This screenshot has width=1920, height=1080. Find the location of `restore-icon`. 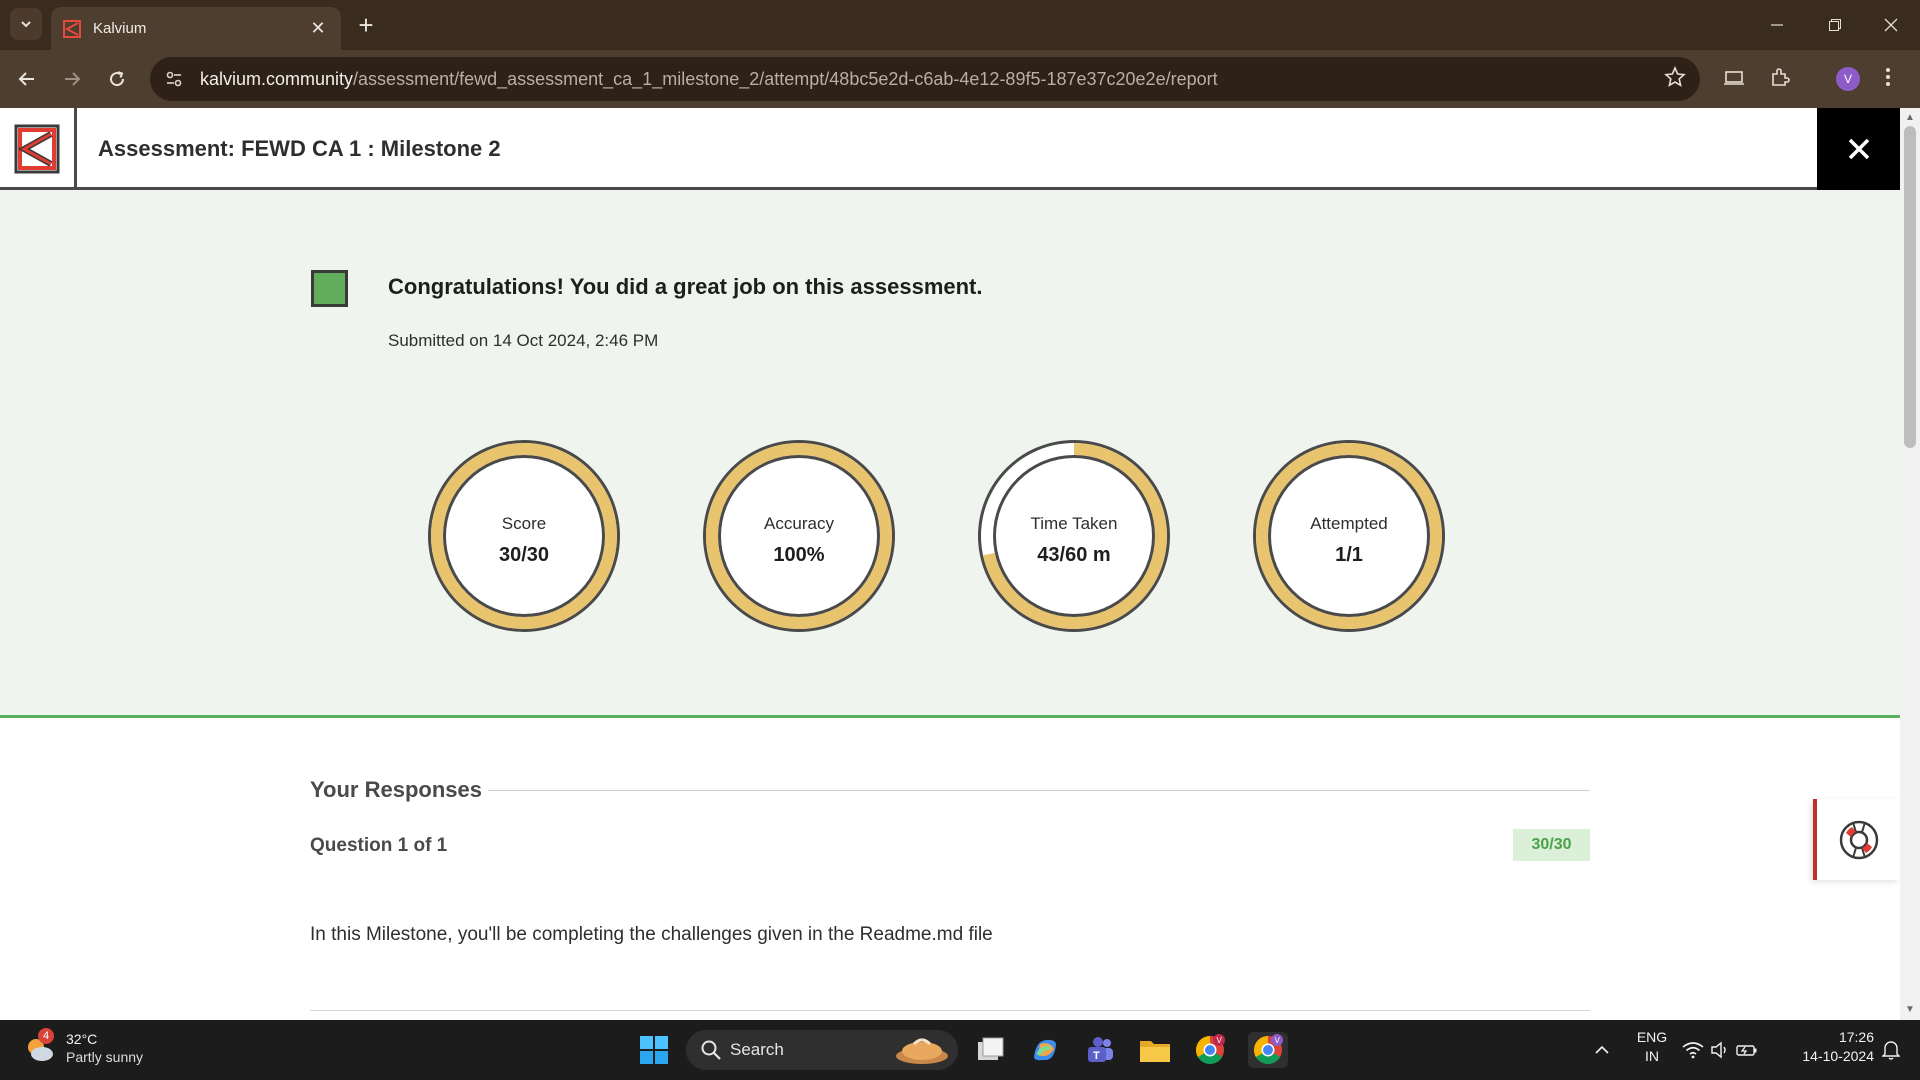

restore-icon is located at coordinates (1835, 25).